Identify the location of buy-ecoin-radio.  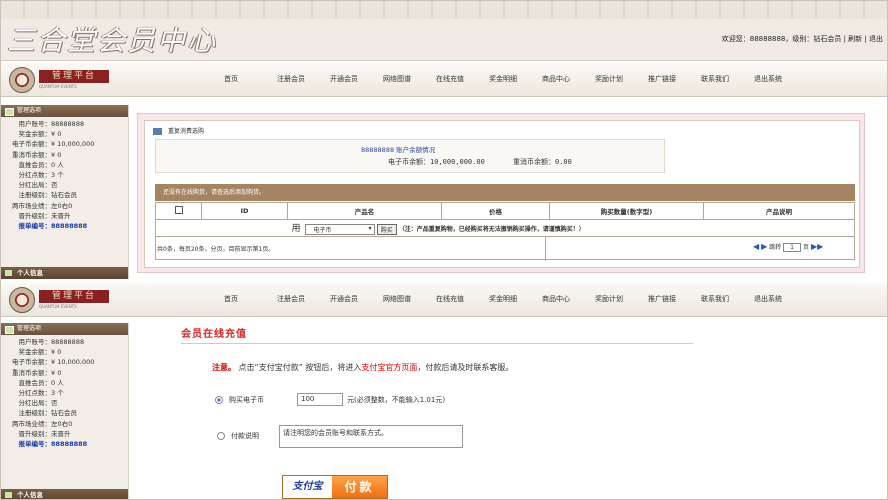
(219, 400).